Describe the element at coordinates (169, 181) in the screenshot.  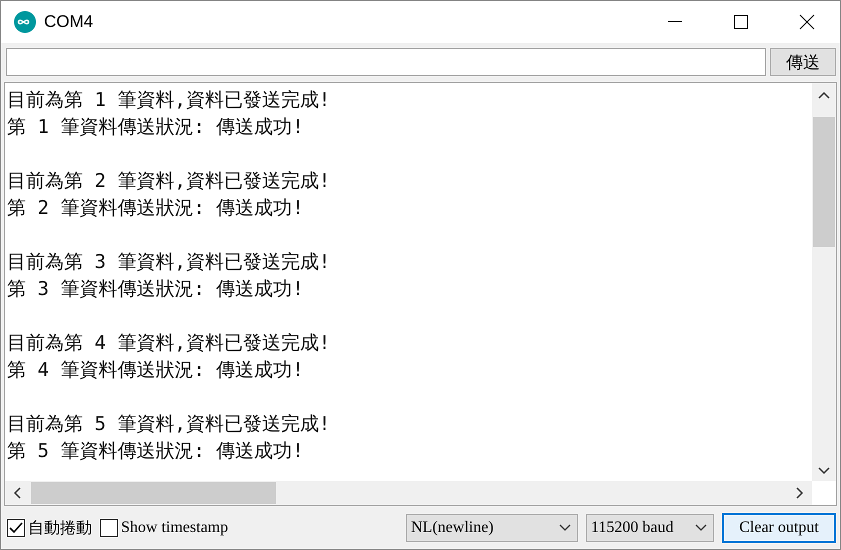
I see `output-line: 目前為第 2 筆資料,資料已發送完成!` at that location.